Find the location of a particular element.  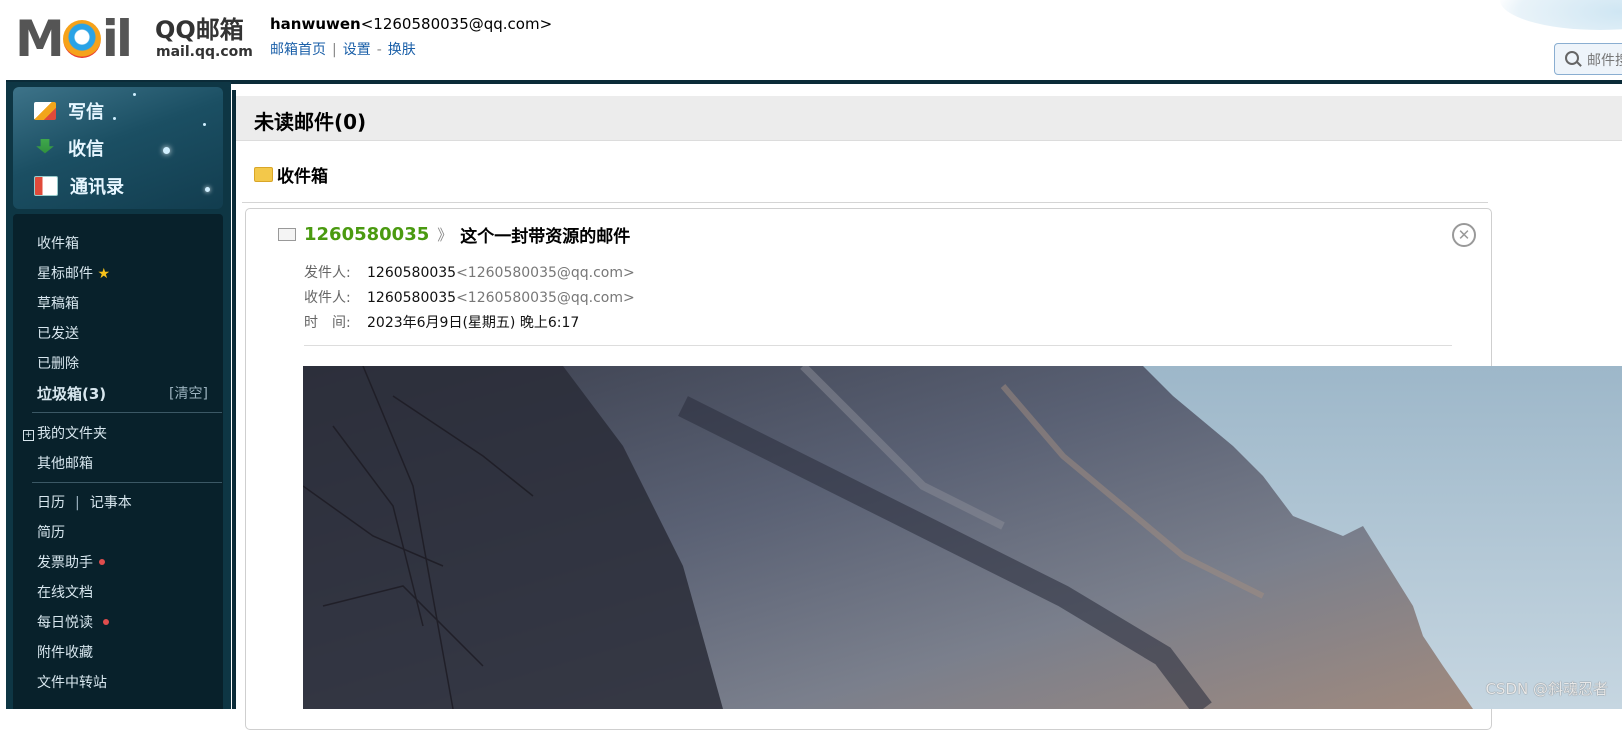

time-label: 时 间: is located at coordinates (327, 323).